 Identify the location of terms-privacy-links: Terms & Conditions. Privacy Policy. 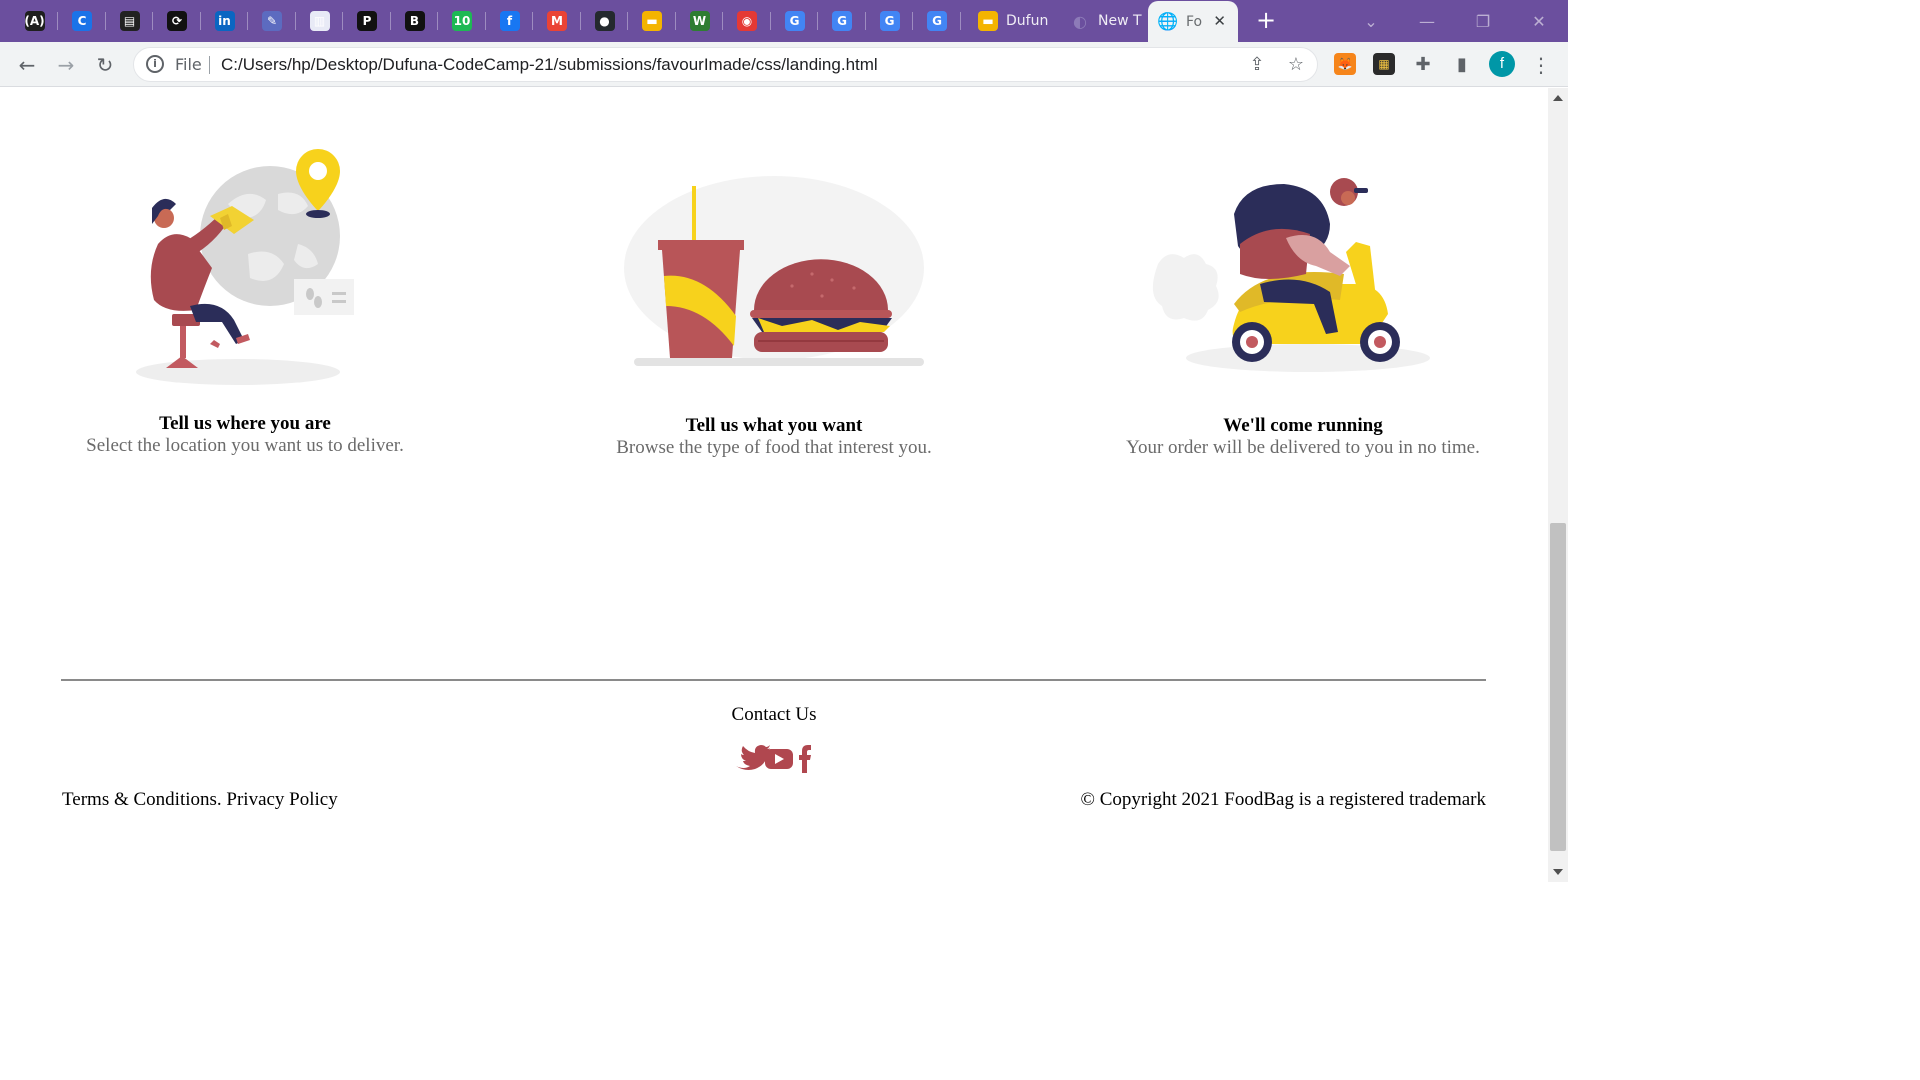
(200, 800).